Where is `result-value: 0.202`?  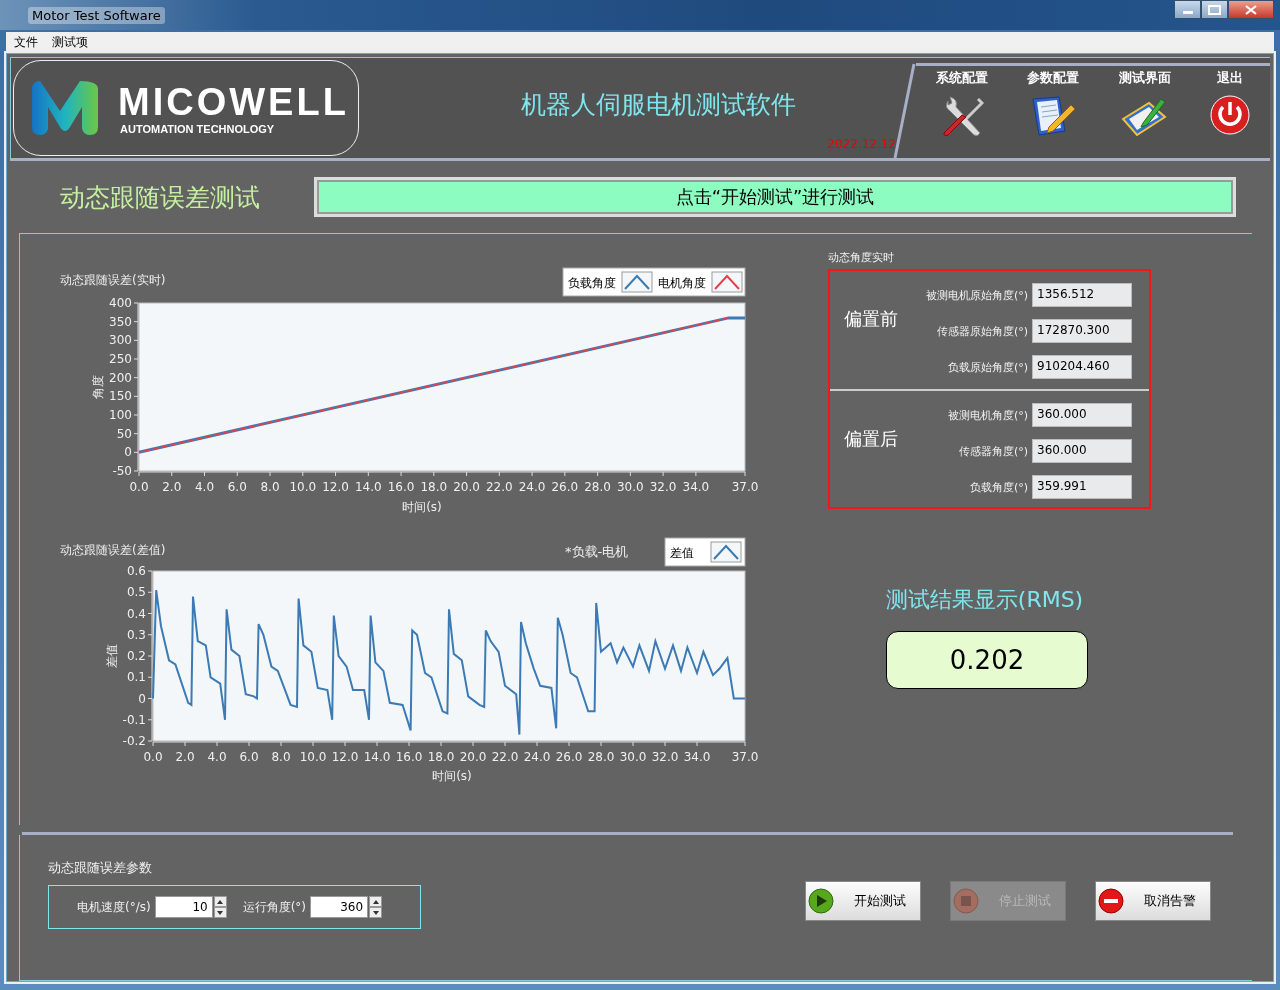
result-value: 0.202 is located at coordinates (987, 660).